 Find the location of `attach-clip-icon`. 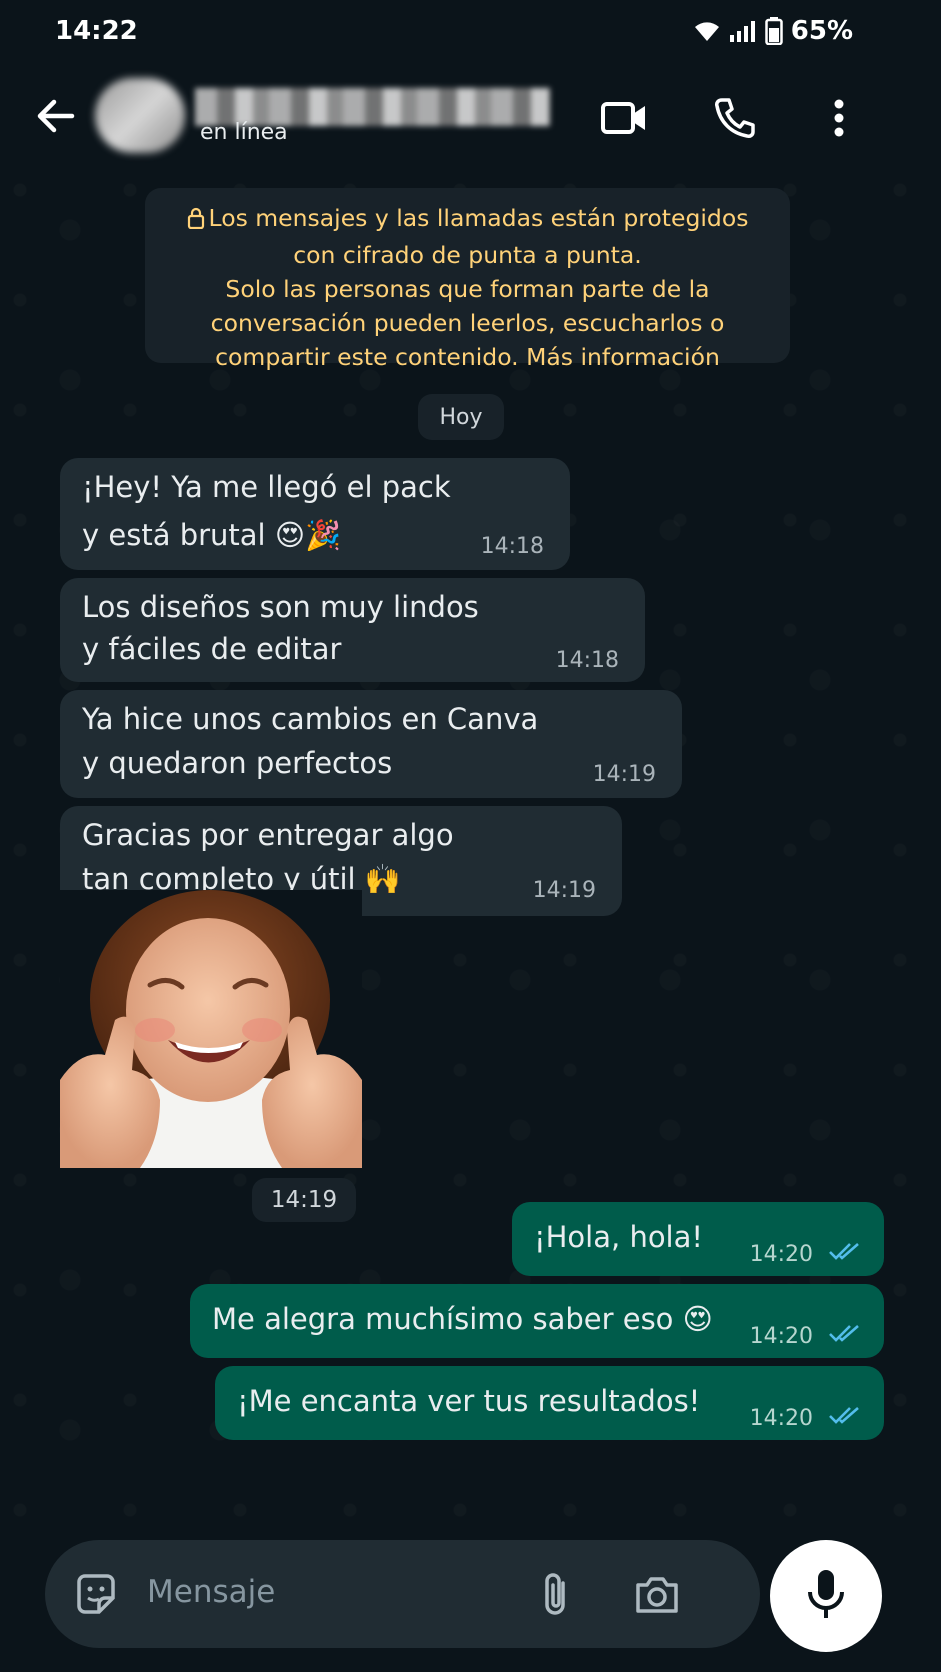

attach-clip-icon is located at coordinates (556, 1595).